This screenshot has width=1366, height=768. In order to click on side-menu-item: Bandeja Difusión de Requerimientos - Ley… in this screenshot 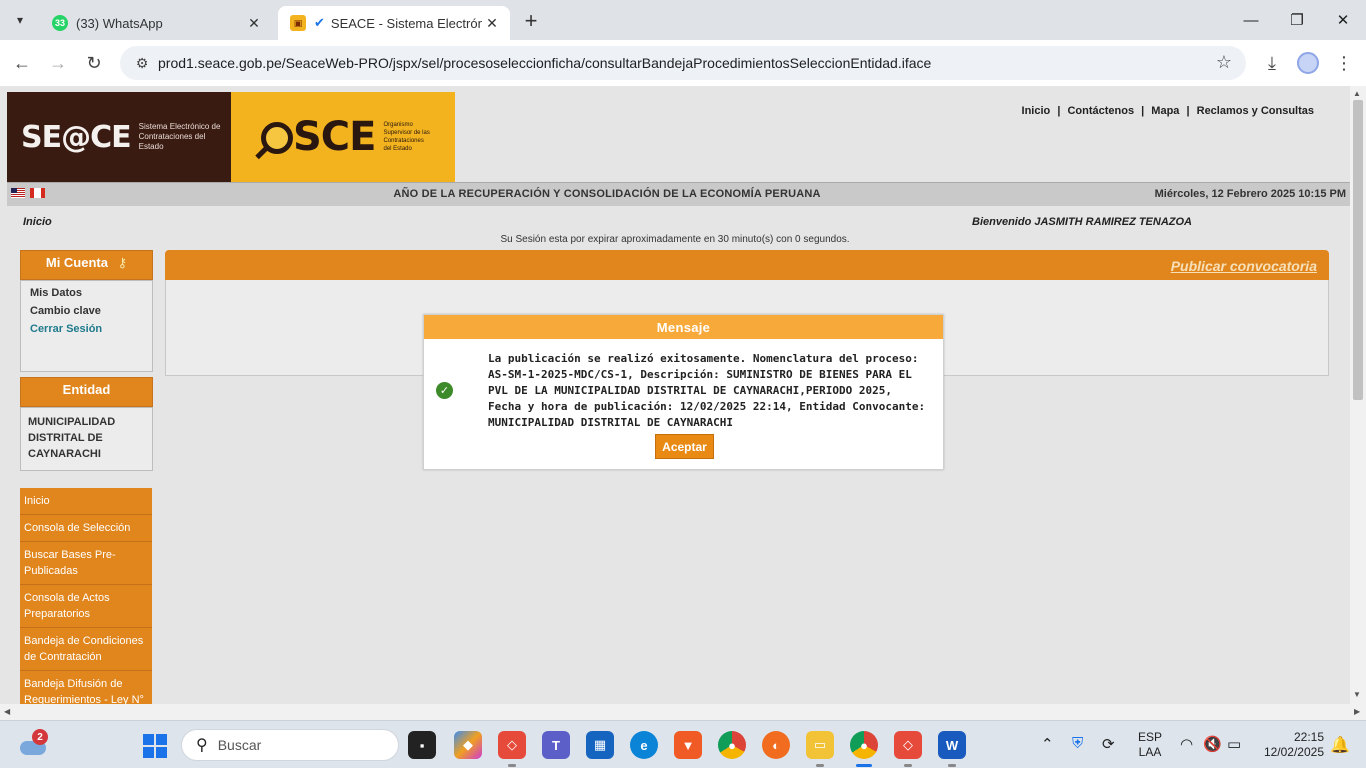, I will do `click(86, 687)`.